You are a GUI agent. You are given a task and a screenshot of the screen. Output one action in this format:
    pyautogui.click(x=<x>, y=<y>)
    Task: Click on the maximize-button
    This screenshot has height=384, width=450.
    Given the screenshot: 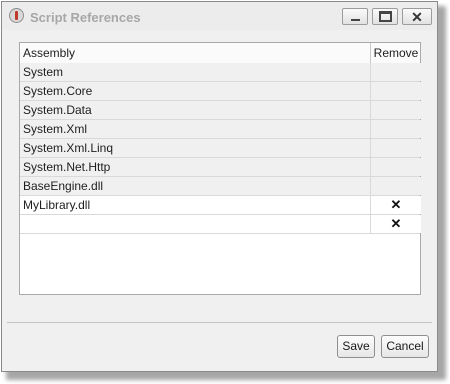 What is the action you would take?
    pyautogui.click(x=385, y=16)
    